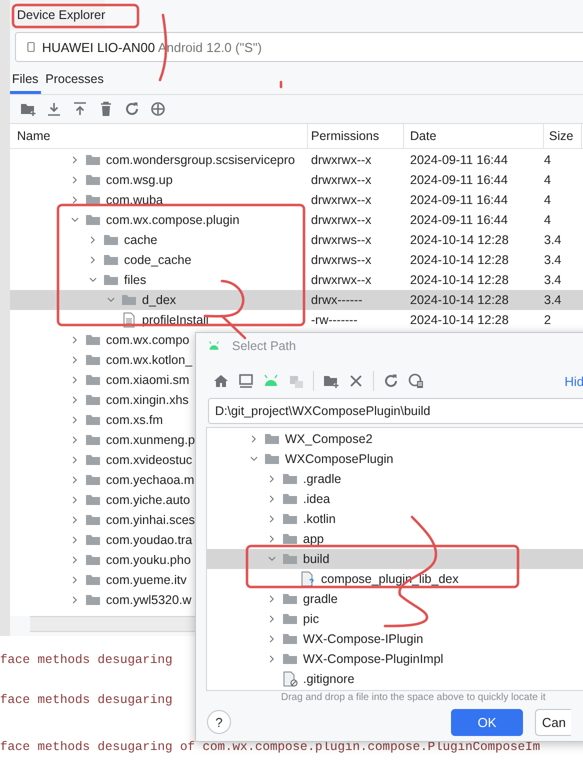  What do you see at coordinates (320, 599) in the screenshot?
I see `file-name: gradle` at bounding box center [320, 599].